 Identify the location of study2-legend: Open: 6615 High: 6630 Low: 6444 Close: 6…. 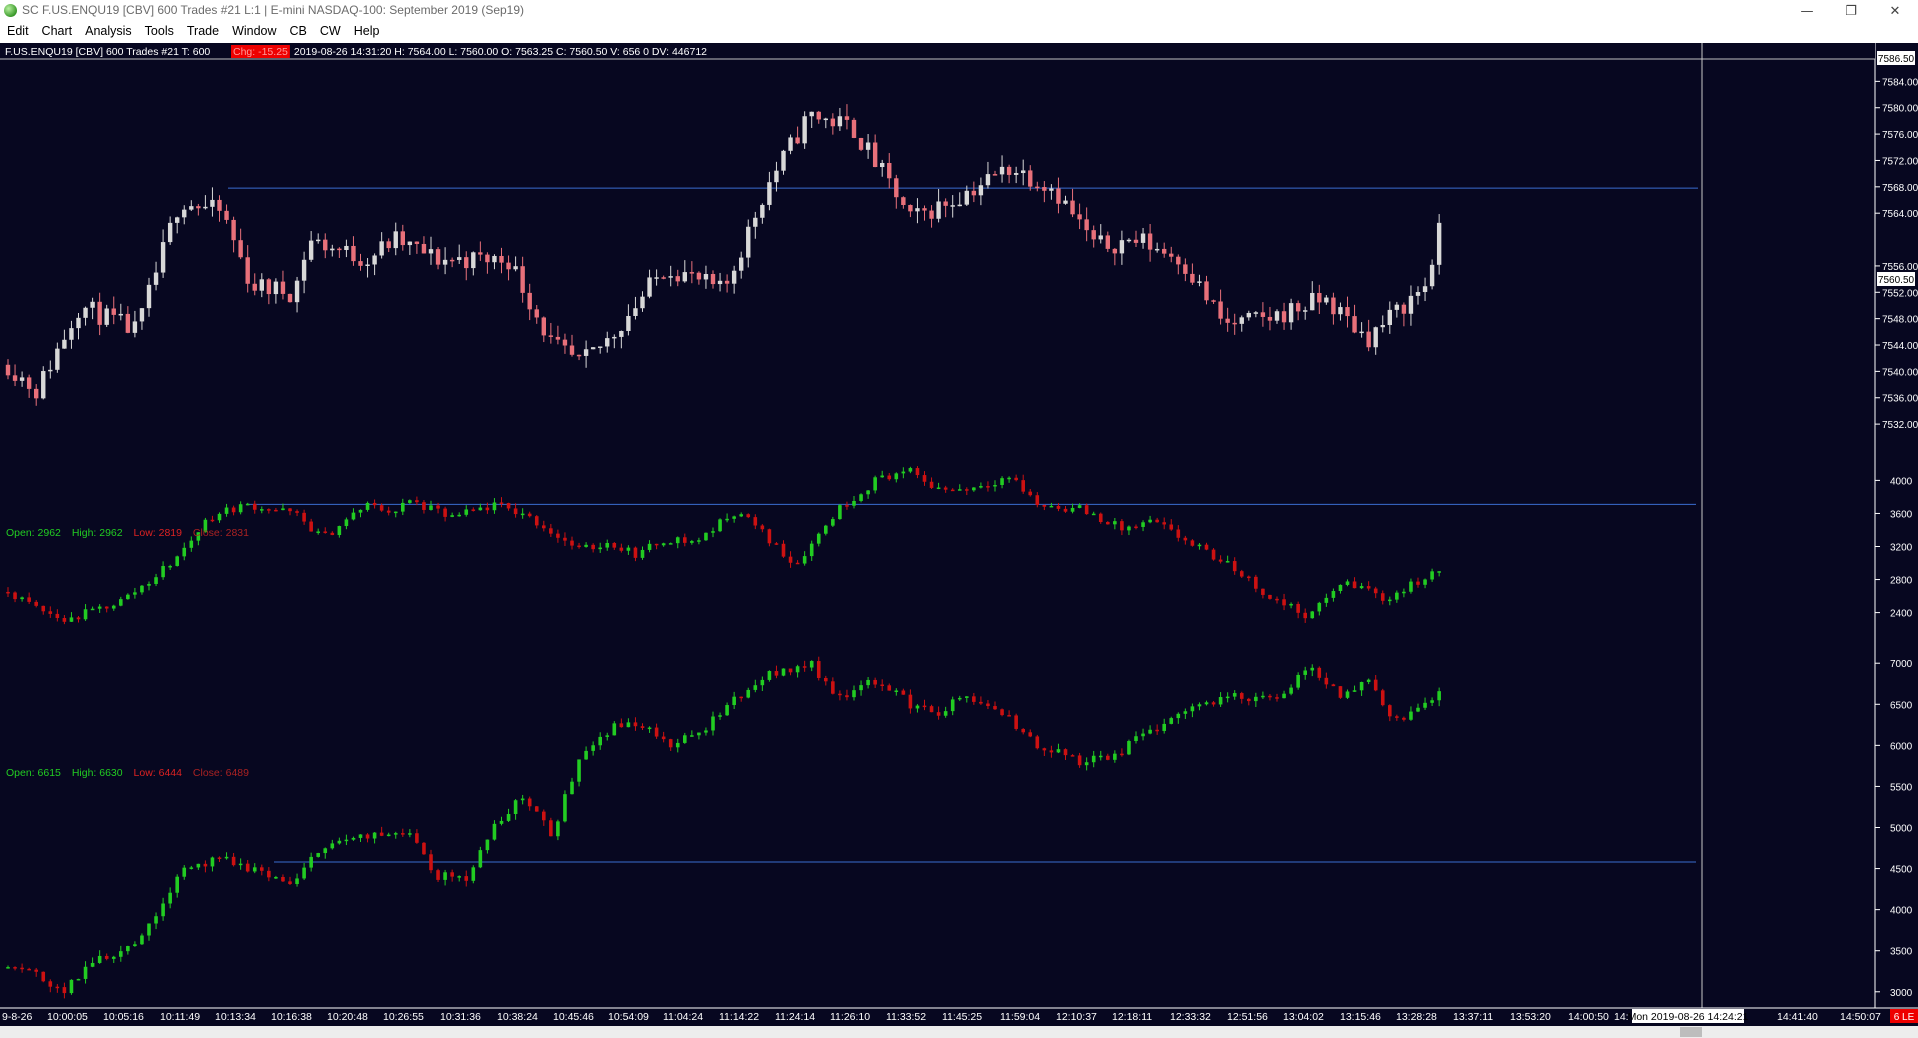
(127, 773).